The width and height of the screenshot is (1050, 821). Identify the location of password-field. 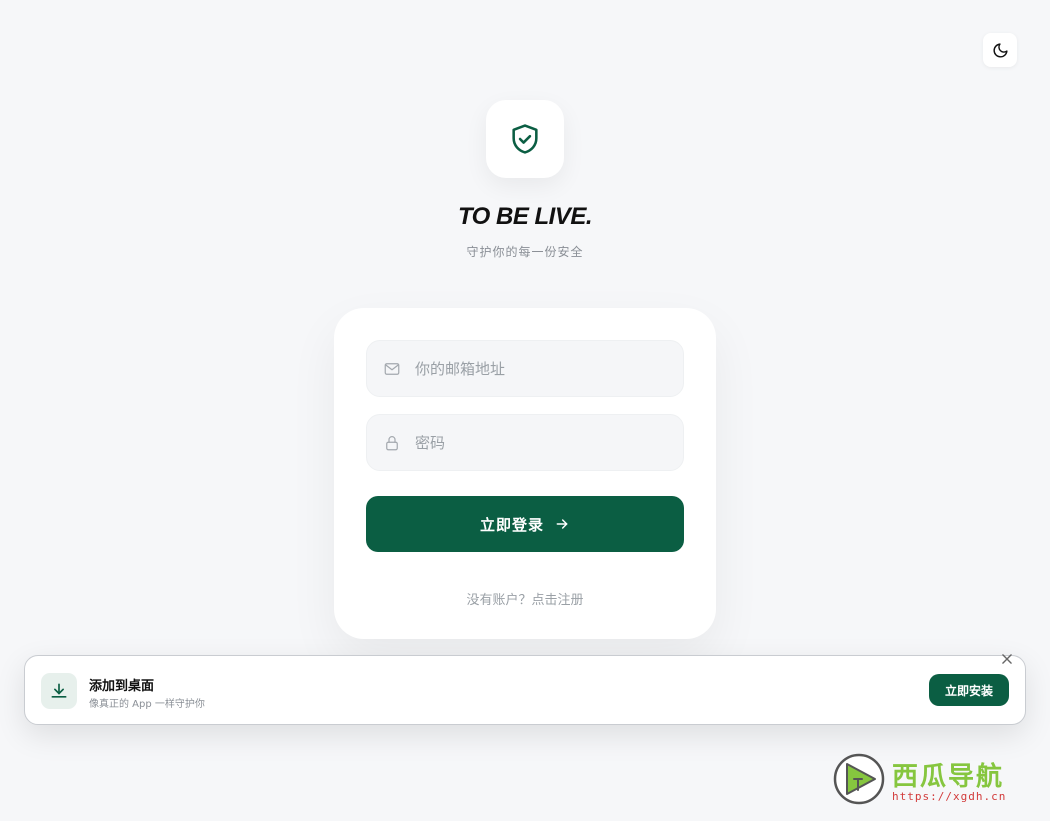
(525, 442).